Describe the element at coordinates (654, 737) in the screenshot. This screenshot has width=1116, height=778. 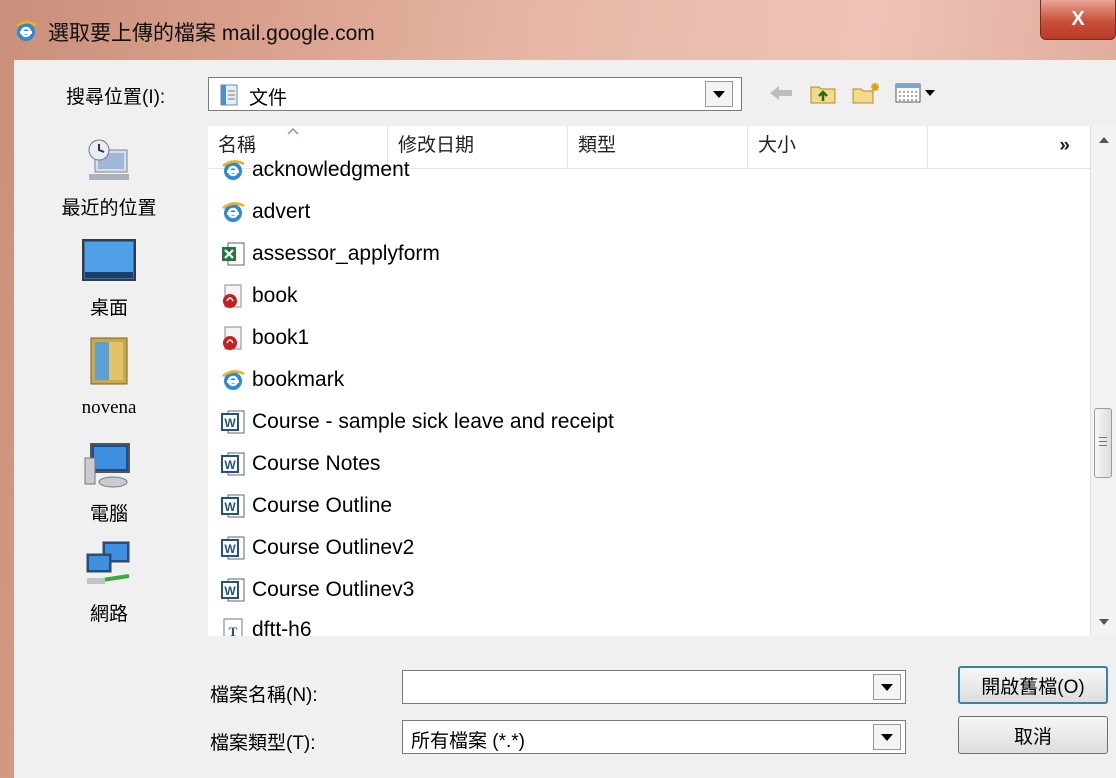
I see `filetype-select: 所有檔案 (*.*)` at that location.